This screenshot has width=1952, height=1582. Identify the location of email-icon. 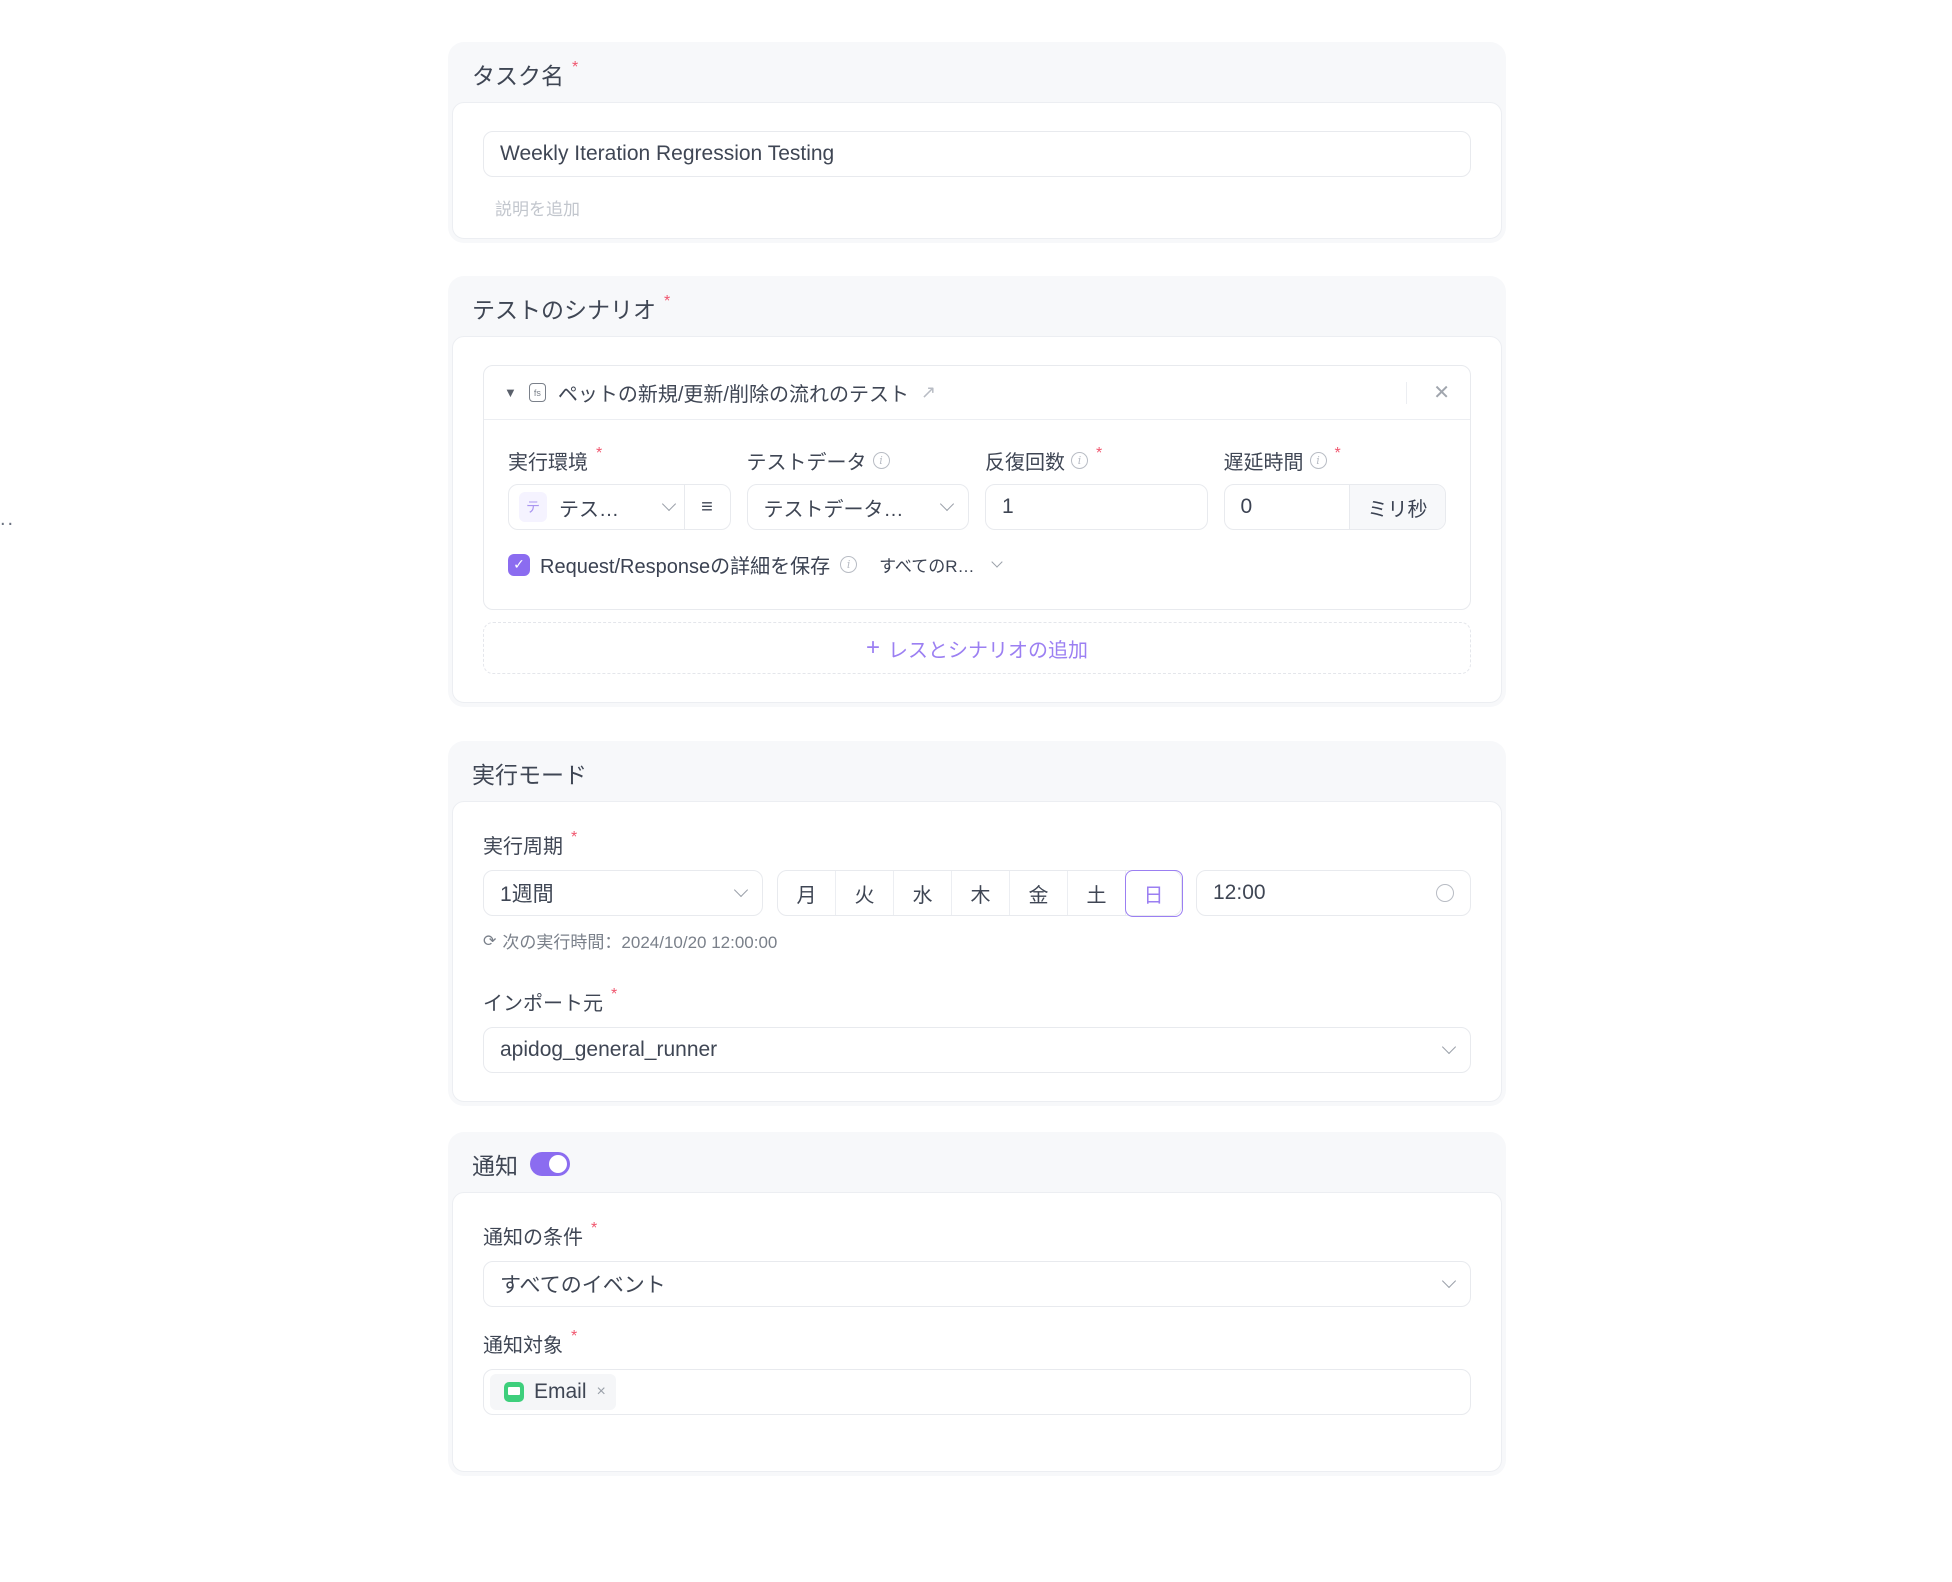
(514, 1392).